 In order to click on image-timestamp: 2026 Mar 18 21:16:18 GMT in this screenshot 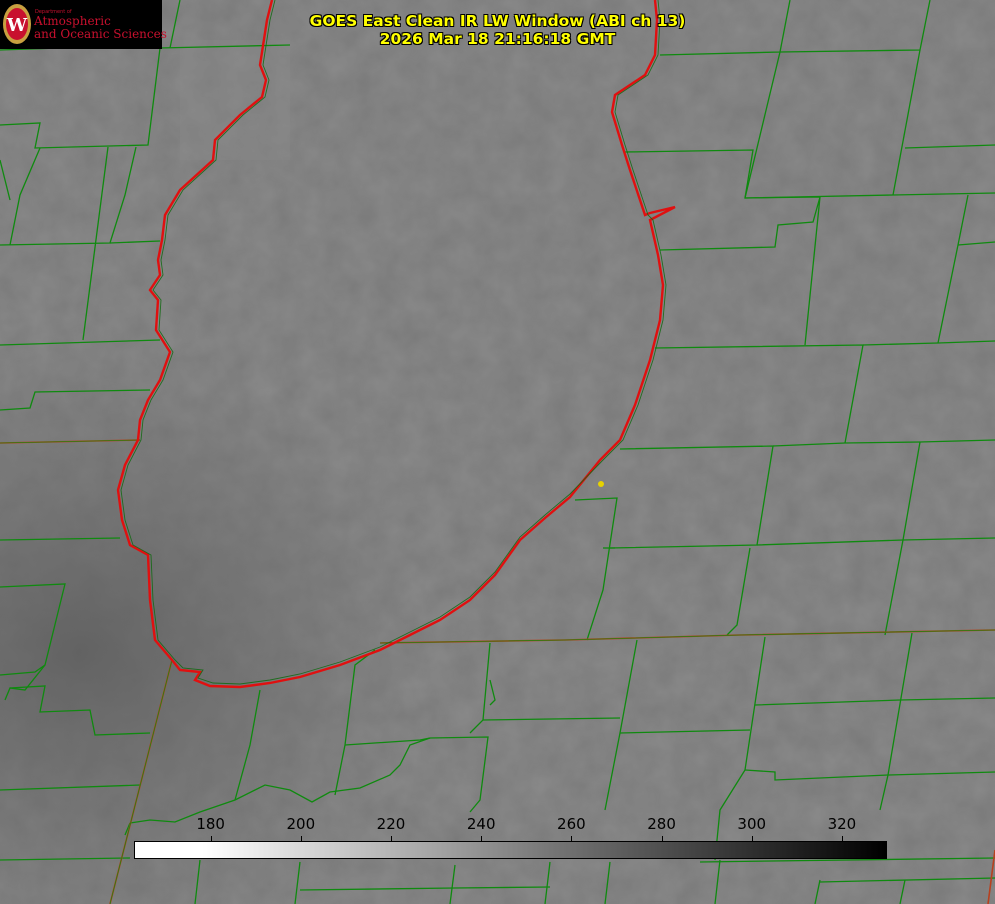, I will do `click(497, 39)`.